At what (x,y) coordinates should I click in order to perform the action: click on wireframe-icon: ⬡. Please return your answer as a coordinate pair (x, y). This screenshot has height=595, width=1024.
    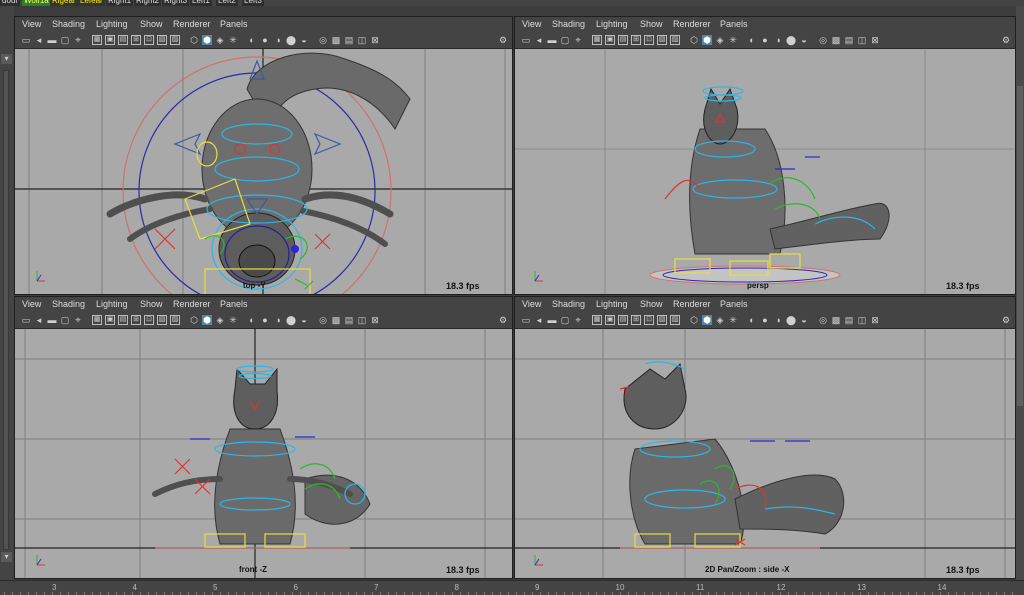
    Looking at the image, I should click on (194, 320).